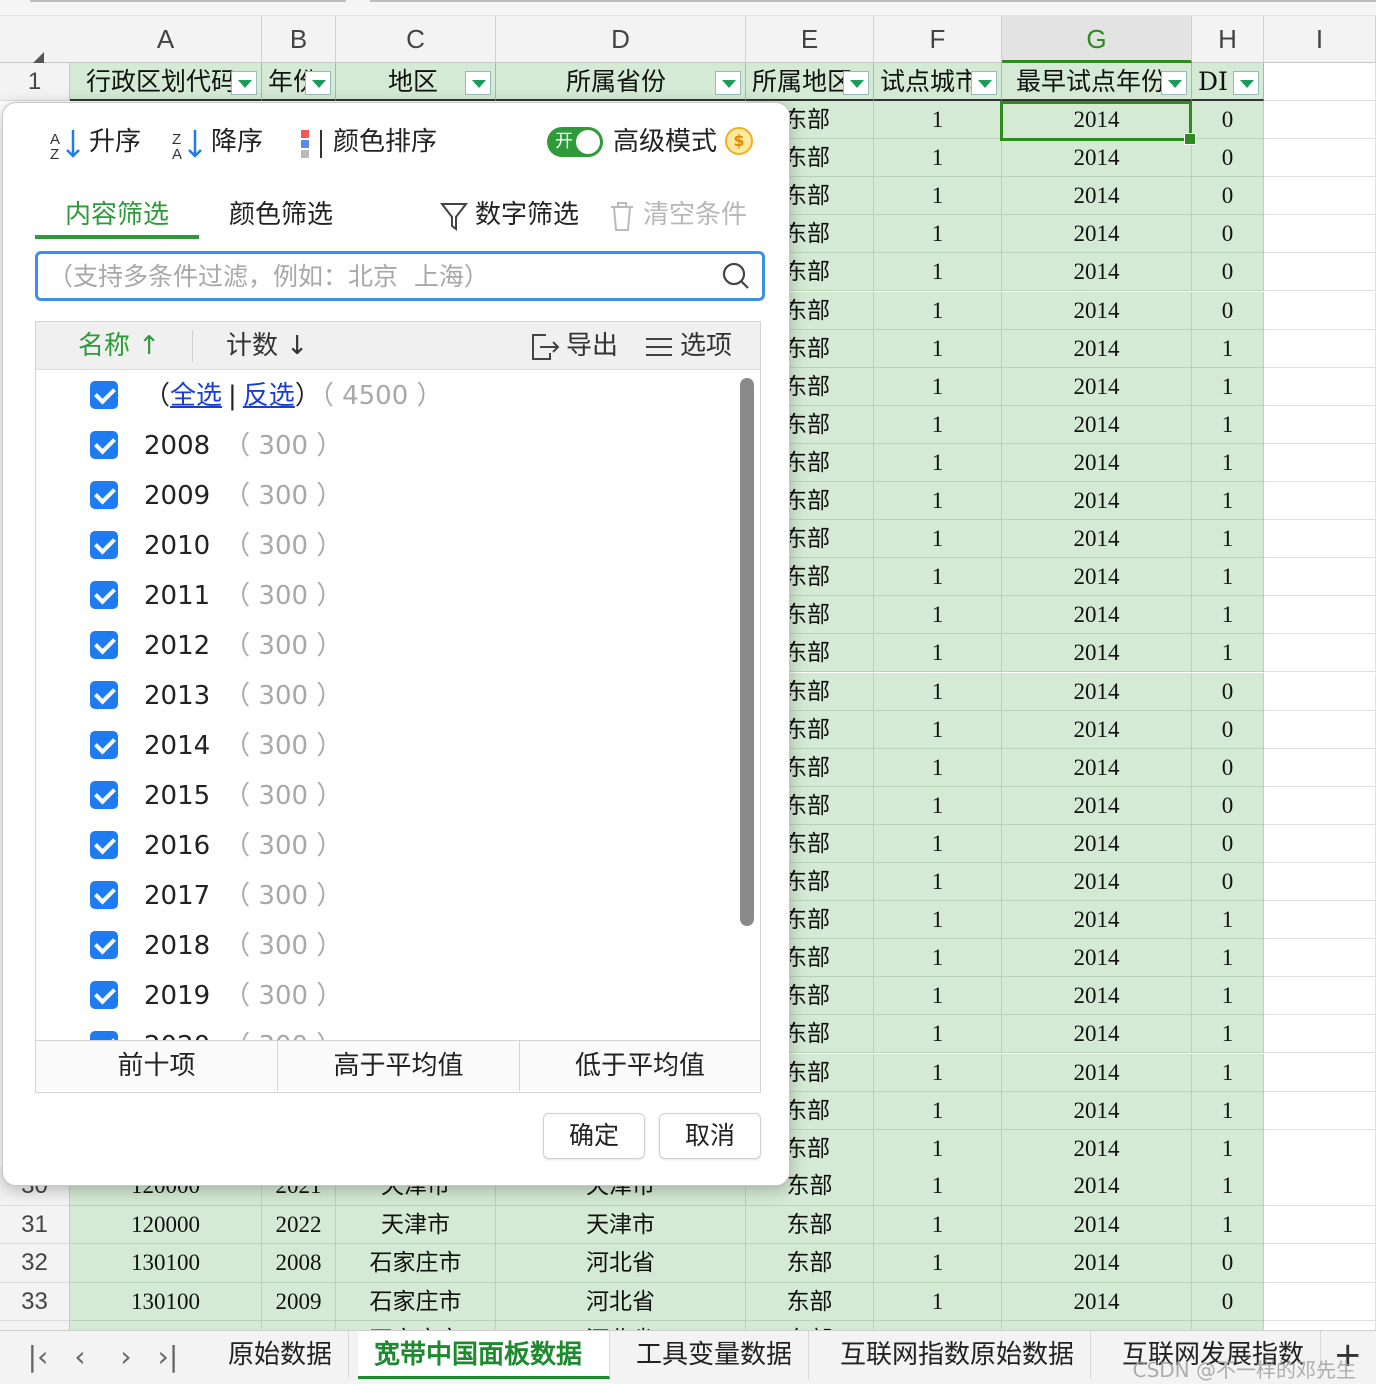  Describe the element at coordinates (1228, 82) in the screenshot. I see `header-cell-di: DI` at that location.